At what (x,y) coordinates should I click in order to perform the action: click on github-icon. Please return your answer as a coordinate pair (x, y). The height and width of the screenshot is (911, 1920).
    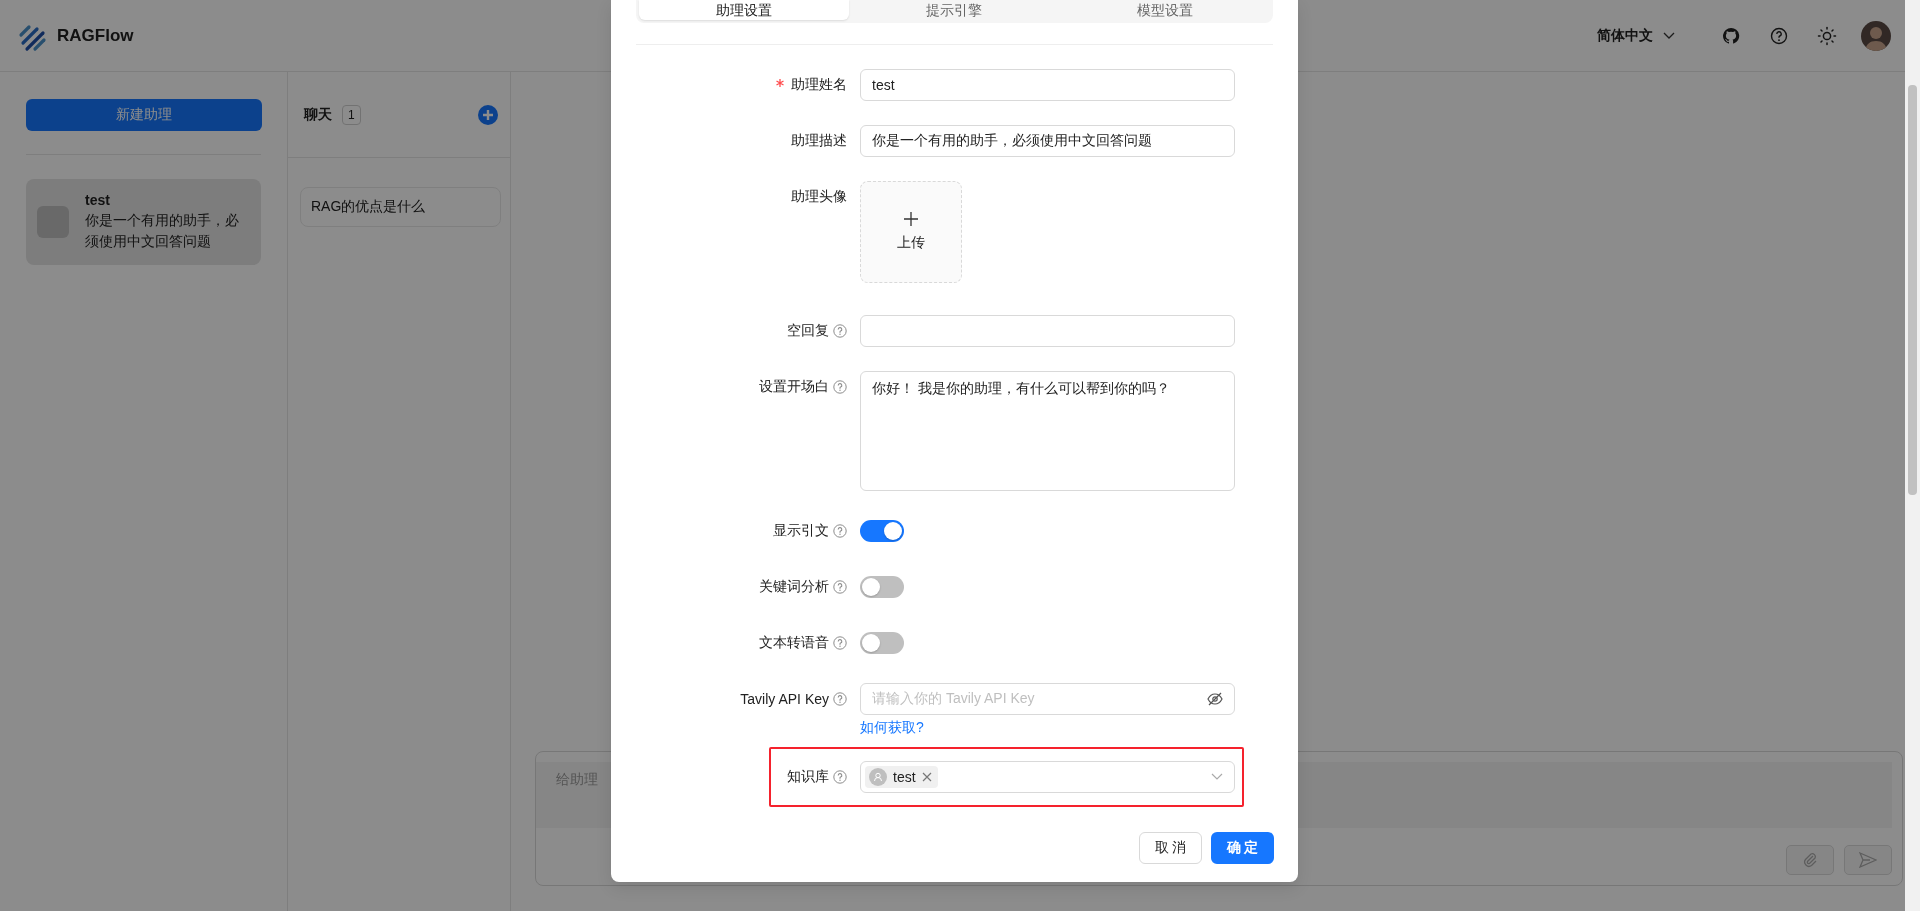
    Looking at the image, I should click on (1731, 35).